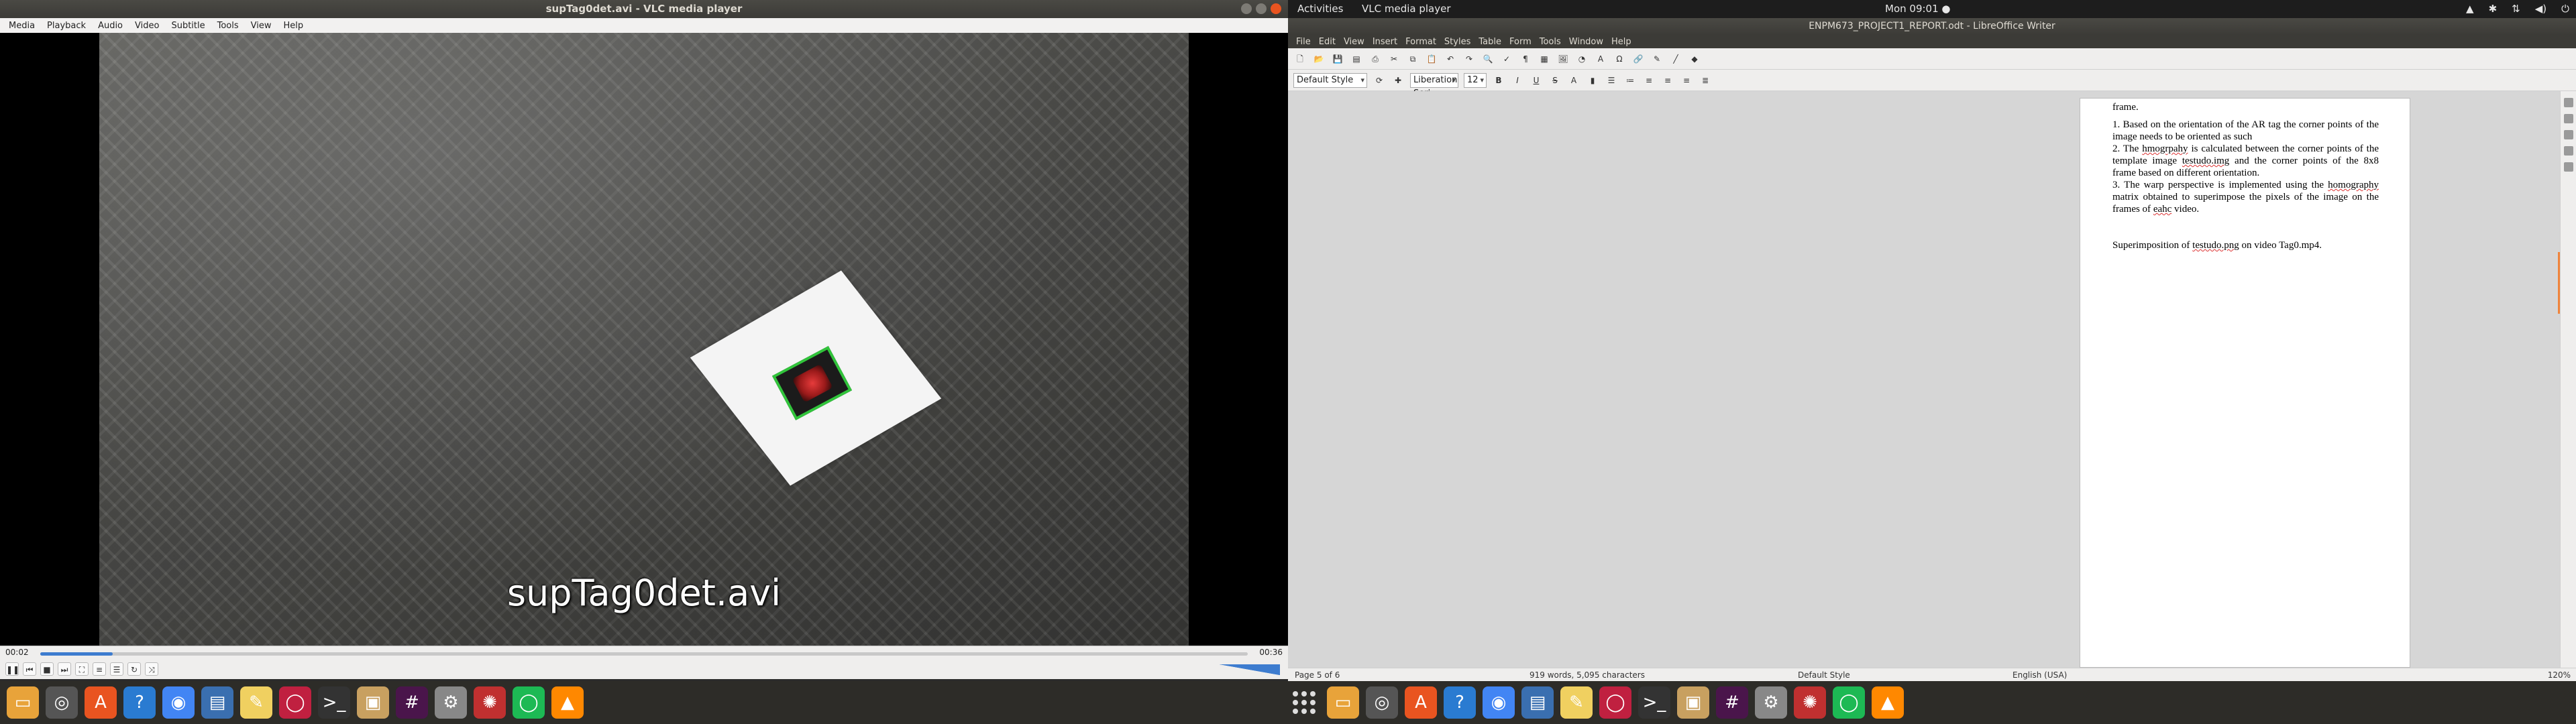 The height and width of the screenshot is (724, 2576). Describe the element at coordinates (2516, 9) in the screenshot. I see `network-icon: ⇅` at that location.